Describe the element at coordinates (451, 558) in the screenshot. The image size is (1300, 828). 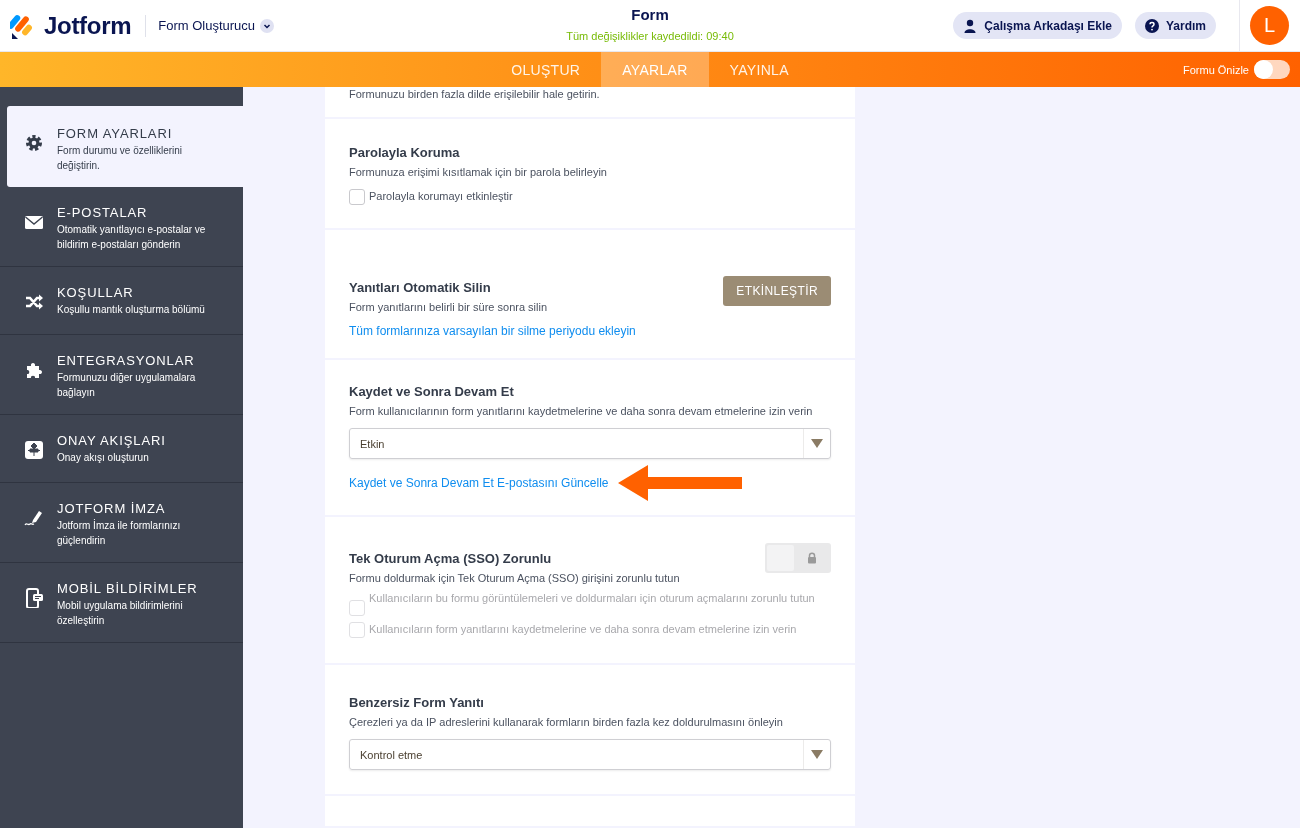
I see `setting-title: Tek Oturum Açma (SSO) Zorunlu` at that location.